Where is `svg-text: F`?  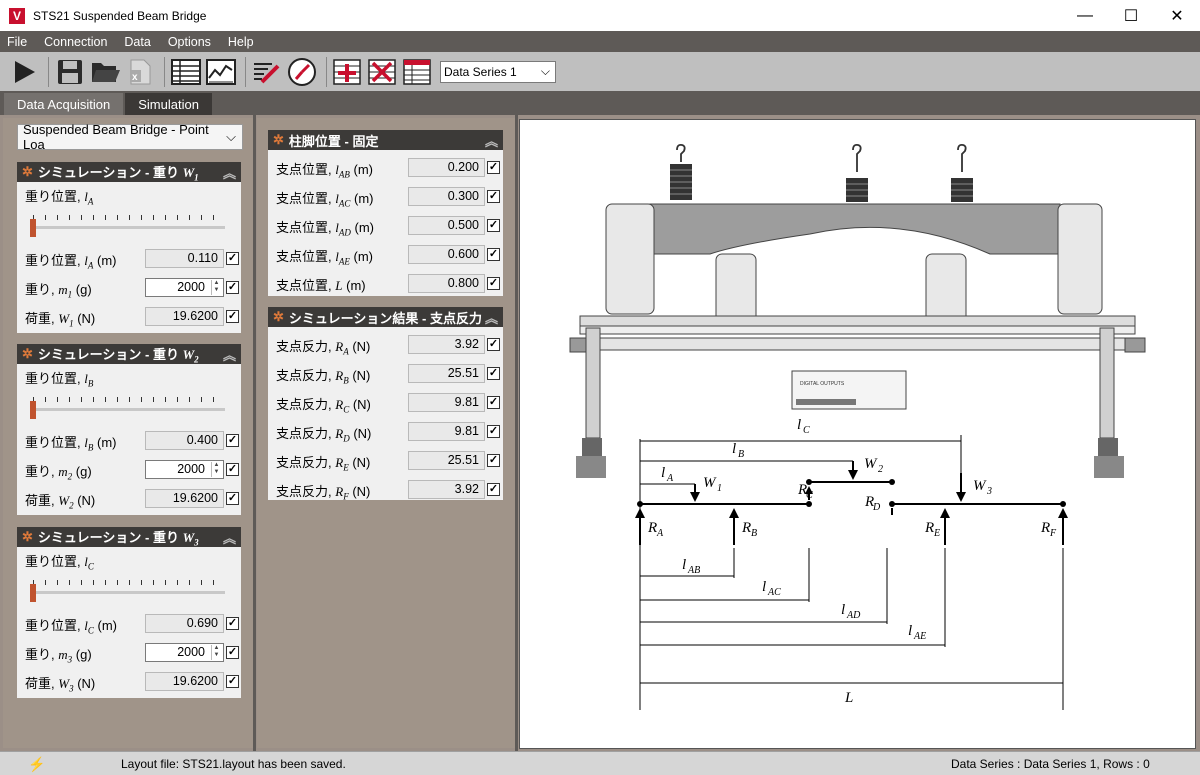
svg-text: F is located at coordinates (1053, 533).